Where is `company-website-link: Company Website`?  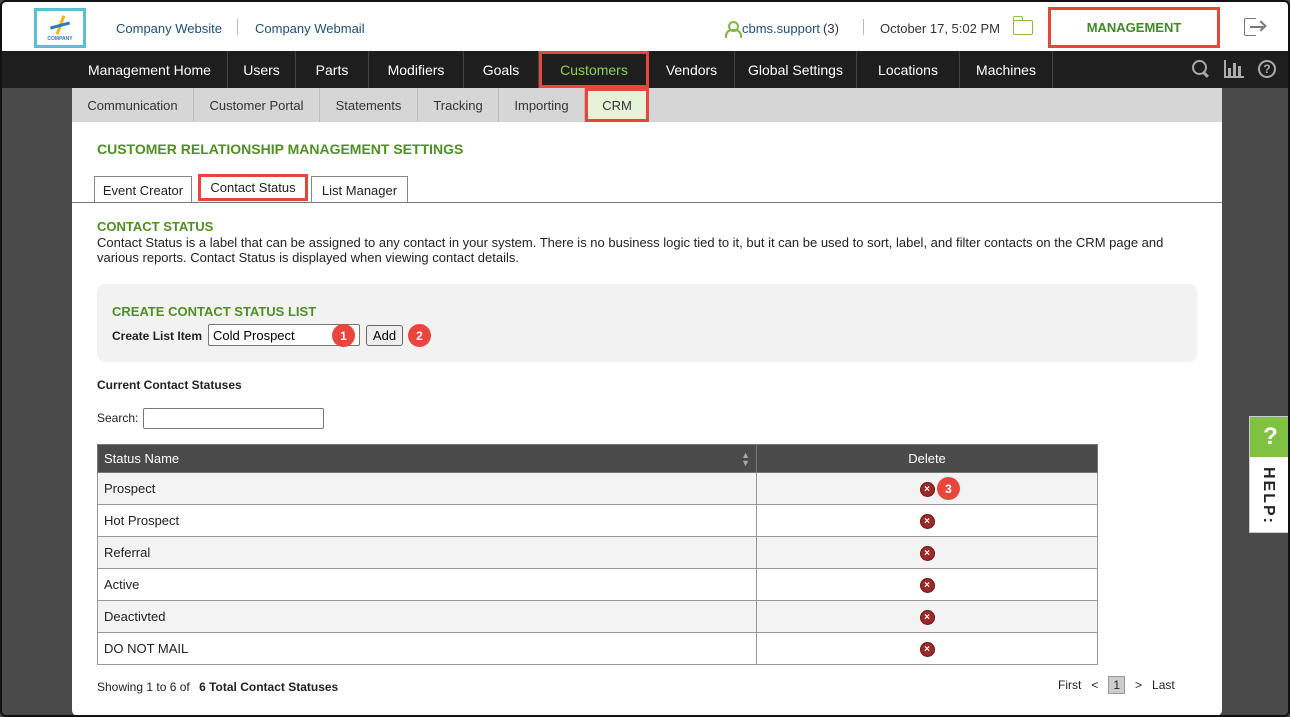 company-website-link: Company Website is located at coordinates (169, 28).